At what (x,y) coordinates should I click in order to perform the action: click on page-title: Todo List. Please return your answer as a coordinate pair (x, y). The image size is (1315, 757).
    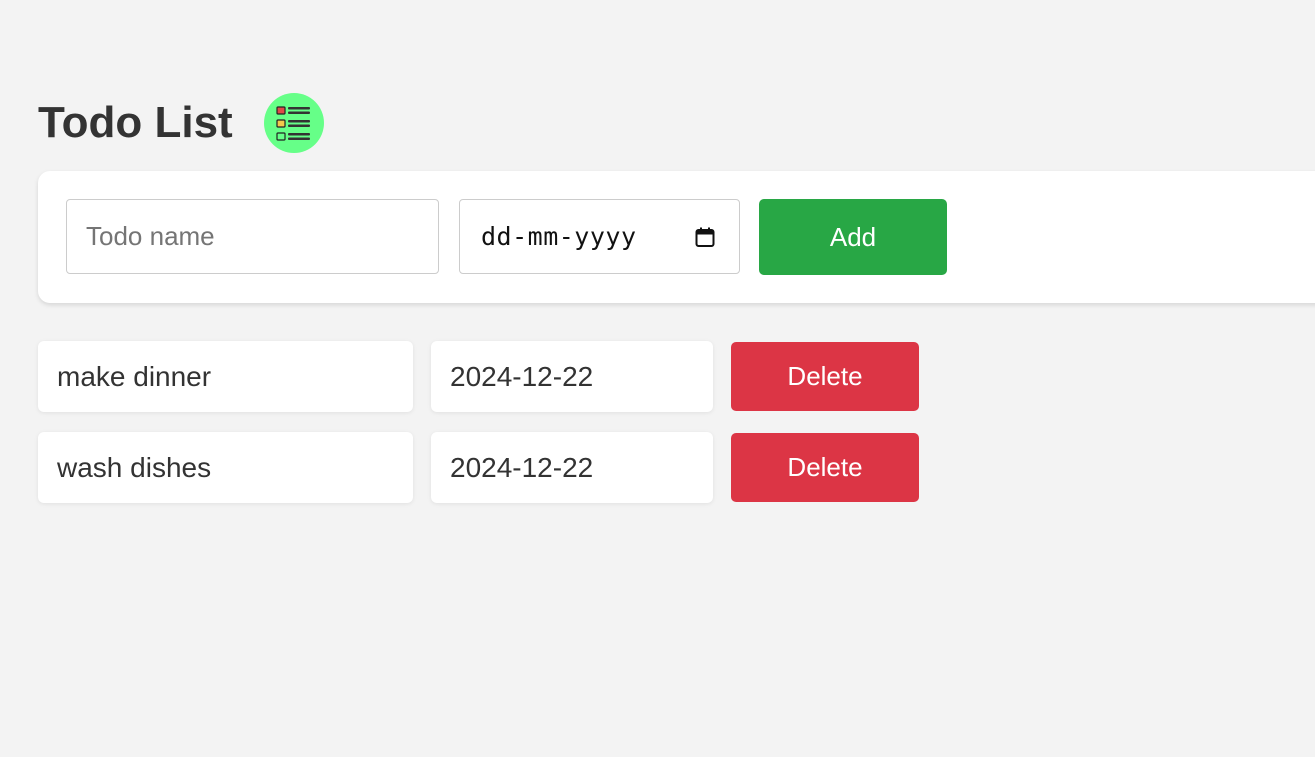
    Looking at the image, I should click on (135, 122).